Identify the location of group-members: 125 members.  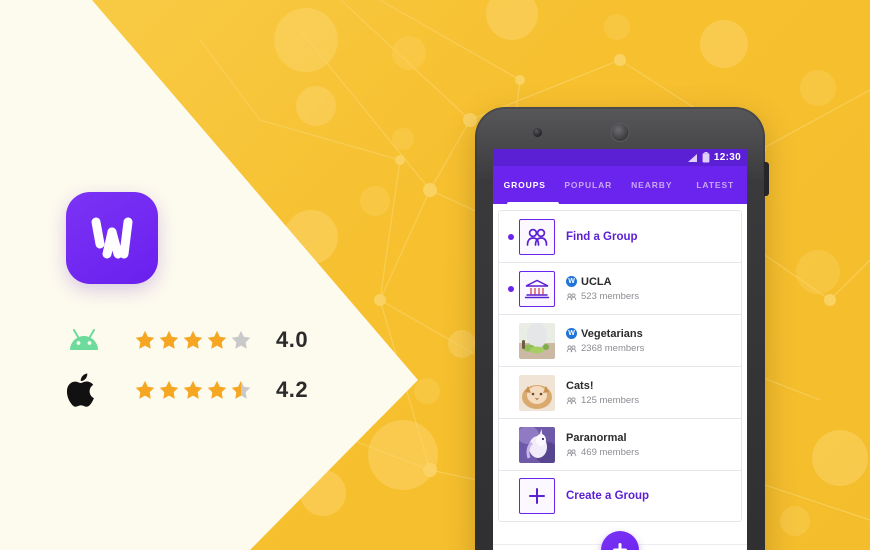
(610, 400).